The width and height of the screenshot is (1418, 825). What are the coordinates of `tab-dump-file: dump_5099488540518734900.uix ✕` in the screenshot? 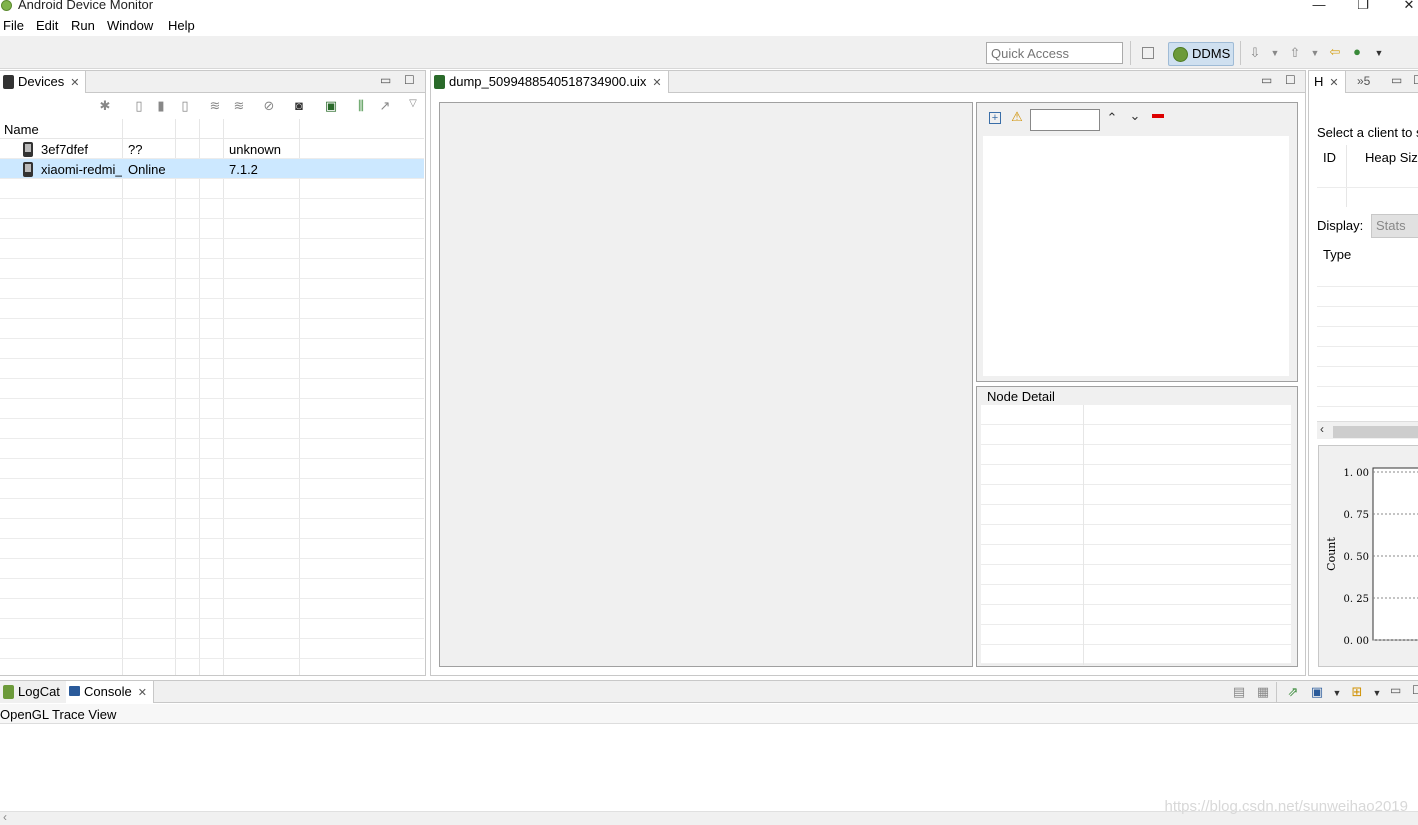 It's located at (550, 82).